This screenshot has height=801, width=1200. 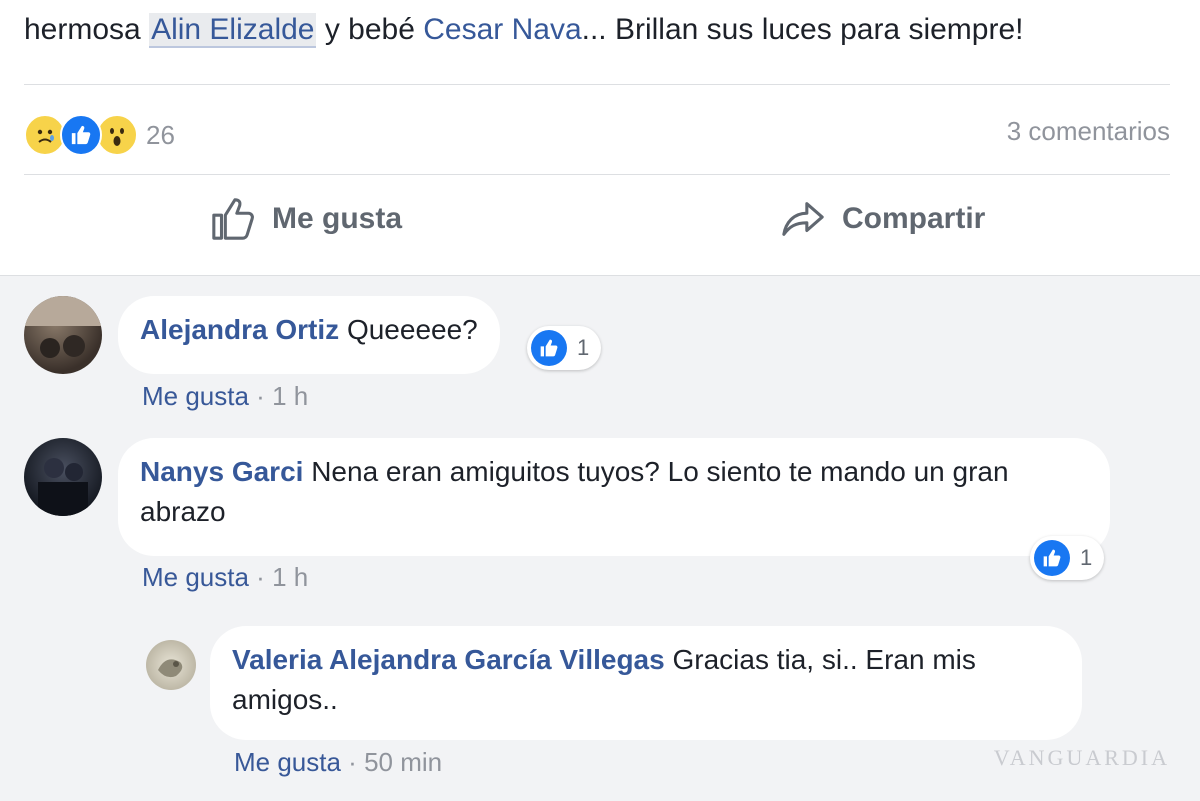 What do you see at coordinates (448, 659) in the screenshot?
I see `reply-author: Valeria Alejandra García Villegas` at bounding box center [448, 659].